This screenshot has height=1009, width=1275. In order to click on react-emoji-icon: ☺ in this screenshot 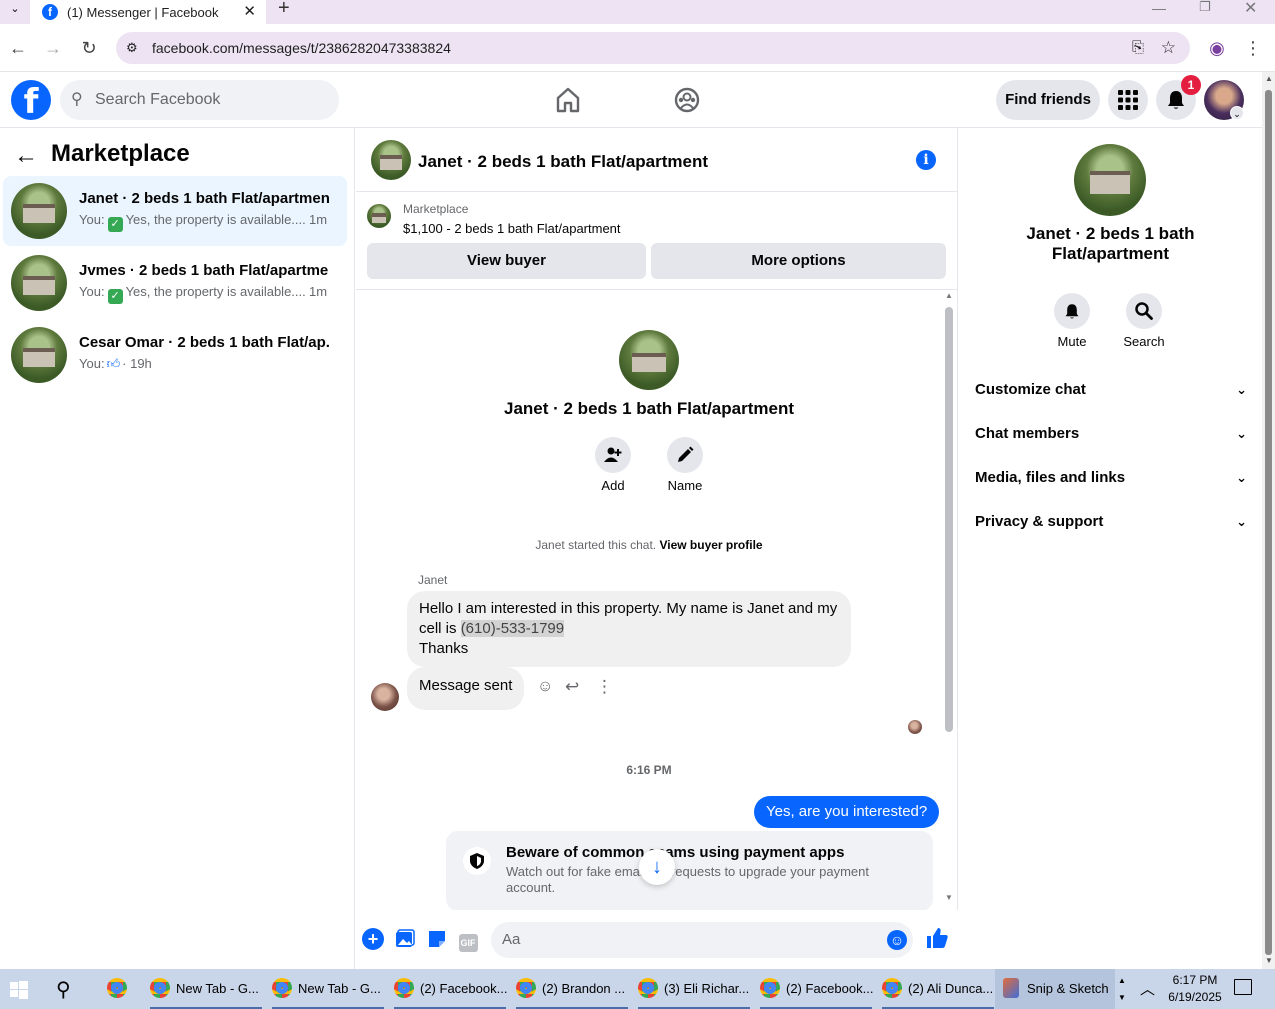, I will do `click(545, 687)`.